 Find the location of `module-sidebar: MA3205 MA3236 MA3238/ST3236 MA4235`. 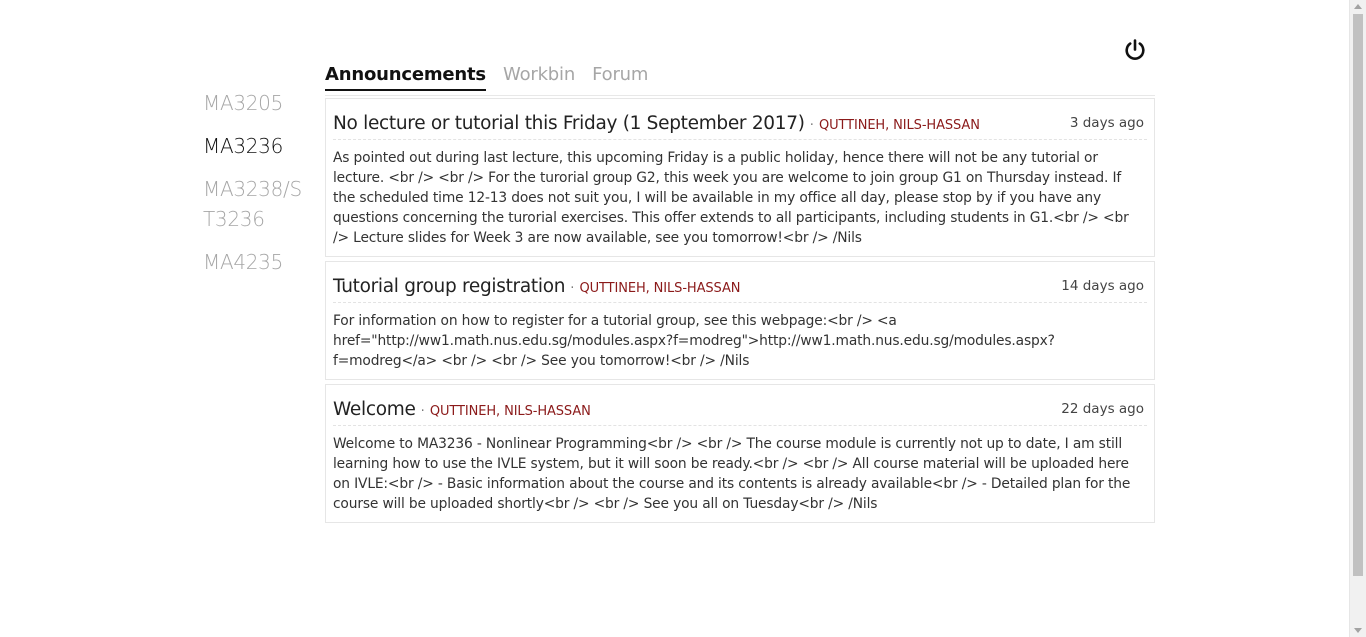

module-sidebar: MA3205 MA3236 MA3238/ST3236 MA4235 is located at coordinates (255, 189).